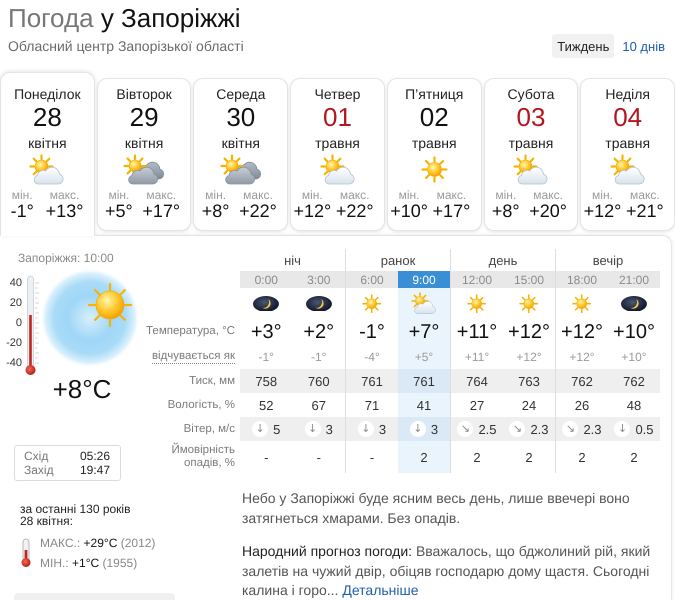  I want to click on time-cell: 12:00, so click(477, 279).